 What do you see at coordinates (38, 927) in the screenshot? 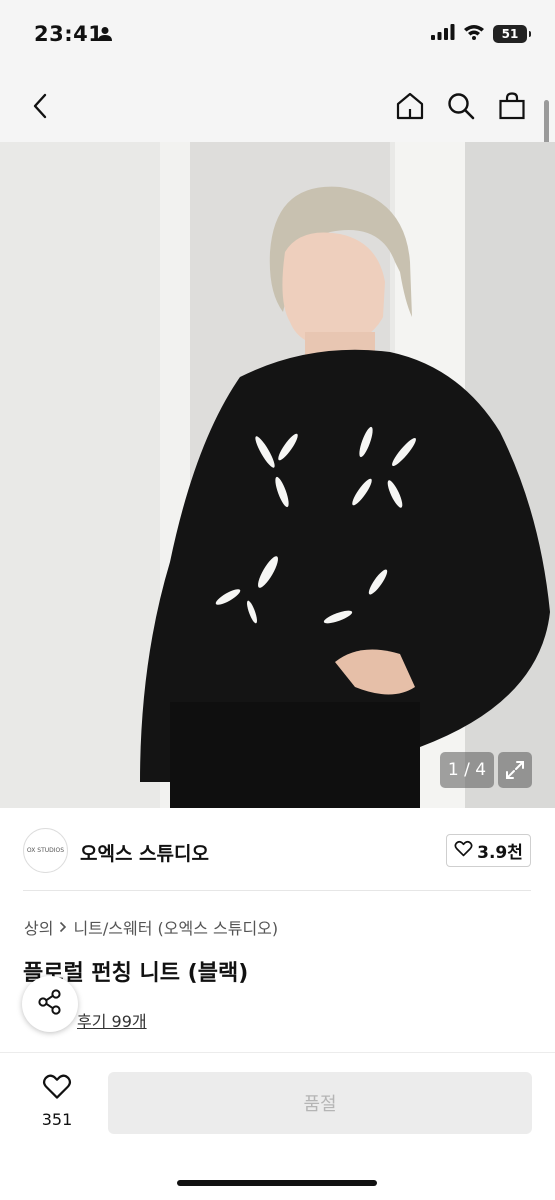
I see `breadcrumb-item-category: 상의` at bounding box center [38, 927].